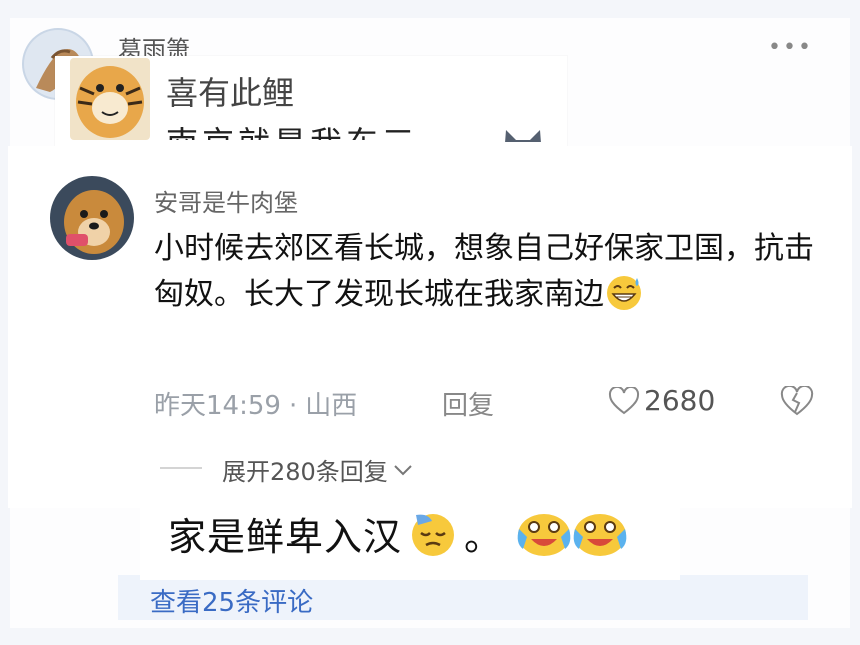 The image size is (860, 645). I want to click on like-button: 2680, so click(661, 400).